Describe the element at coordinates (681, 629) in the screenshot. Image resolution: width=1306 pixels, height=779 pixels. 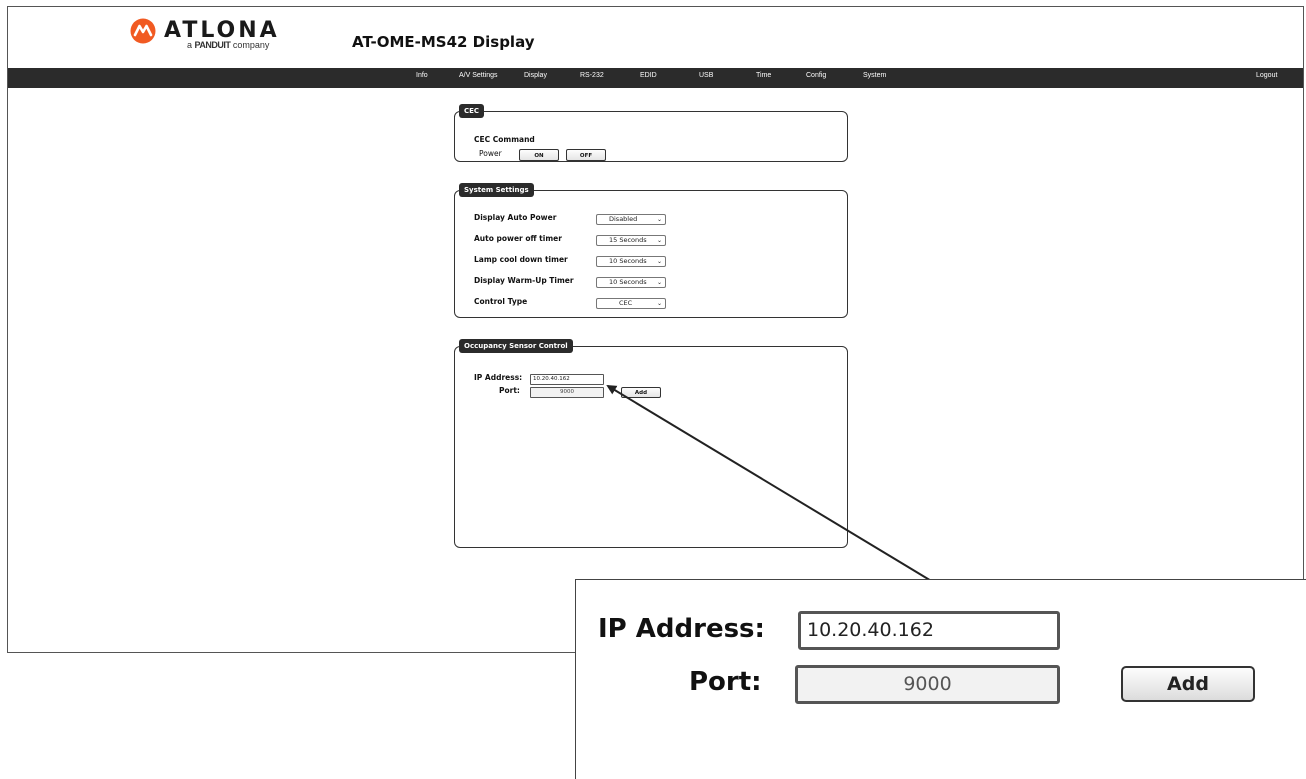
I see `zoom-ip-address-label: IP Address:` at that location.